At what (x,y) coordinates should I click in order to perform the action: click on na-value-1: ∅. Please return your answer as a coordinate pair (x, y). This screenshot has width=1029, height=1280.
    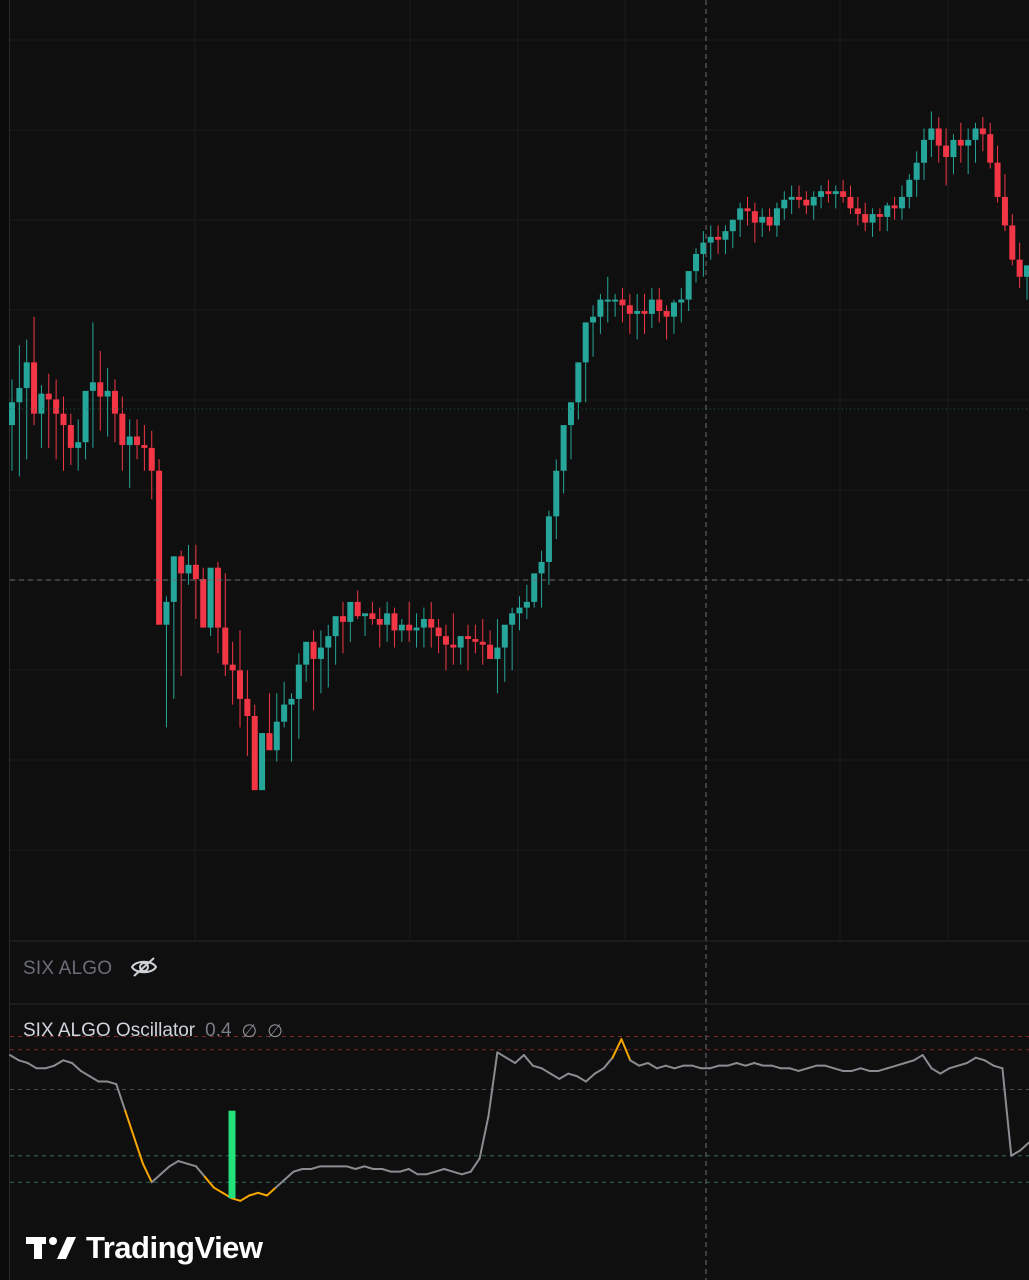
    Looking at the image, I should click on (249, 1030).